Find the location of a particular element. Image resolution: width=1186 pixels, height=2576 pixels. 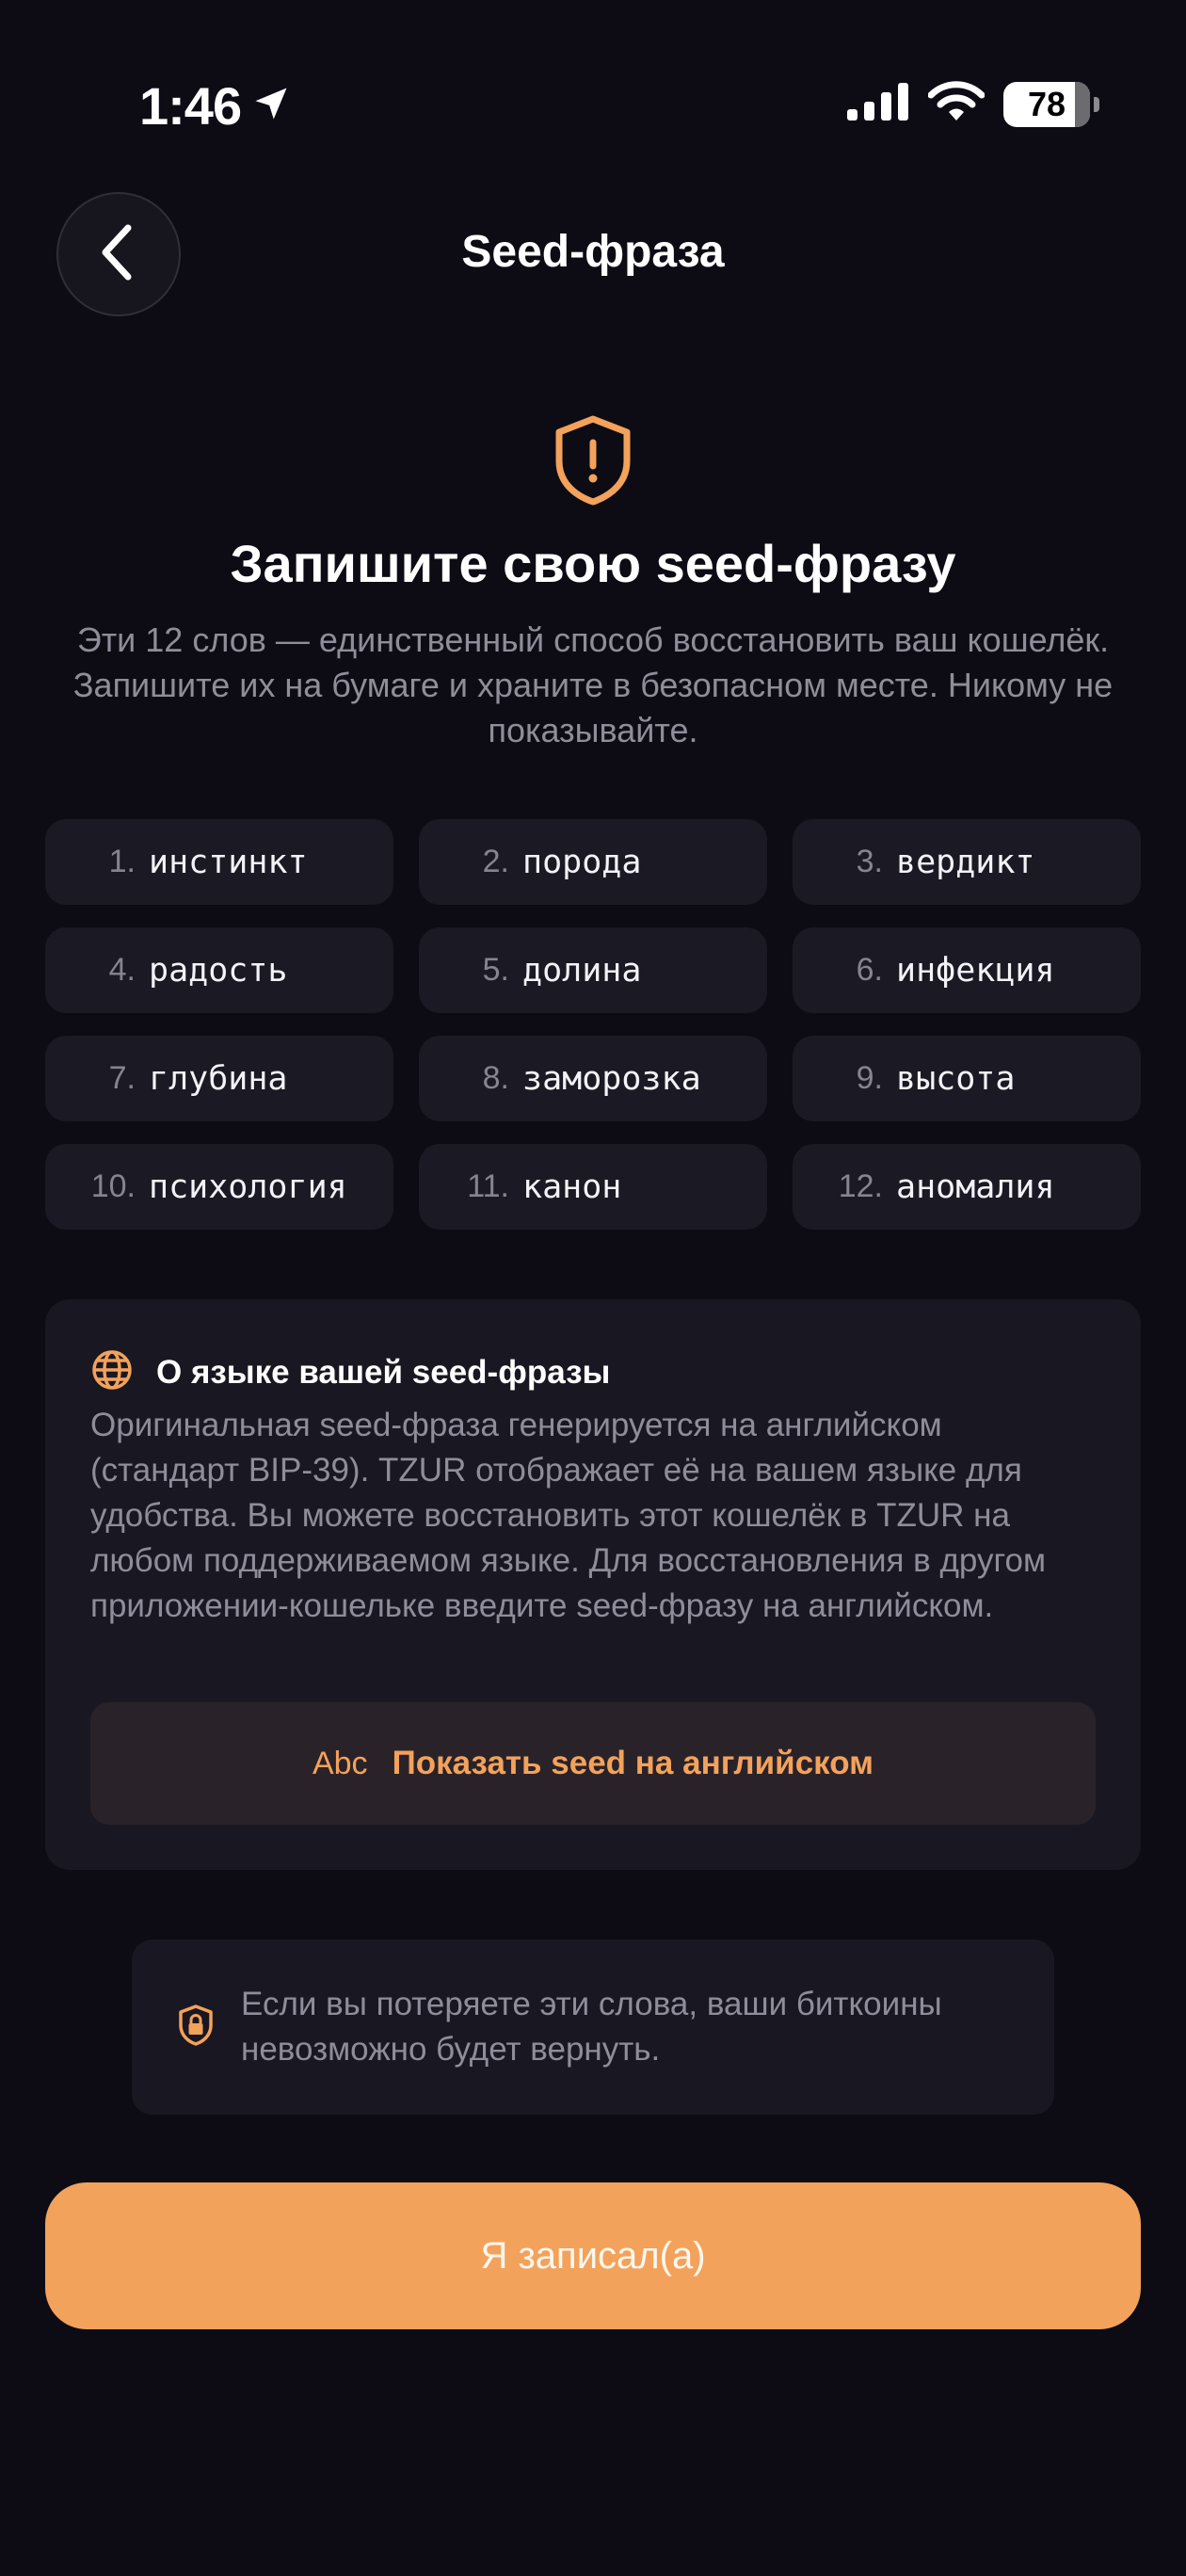

seed-word: 1. инстинкт is located at coordinates (219, 862).